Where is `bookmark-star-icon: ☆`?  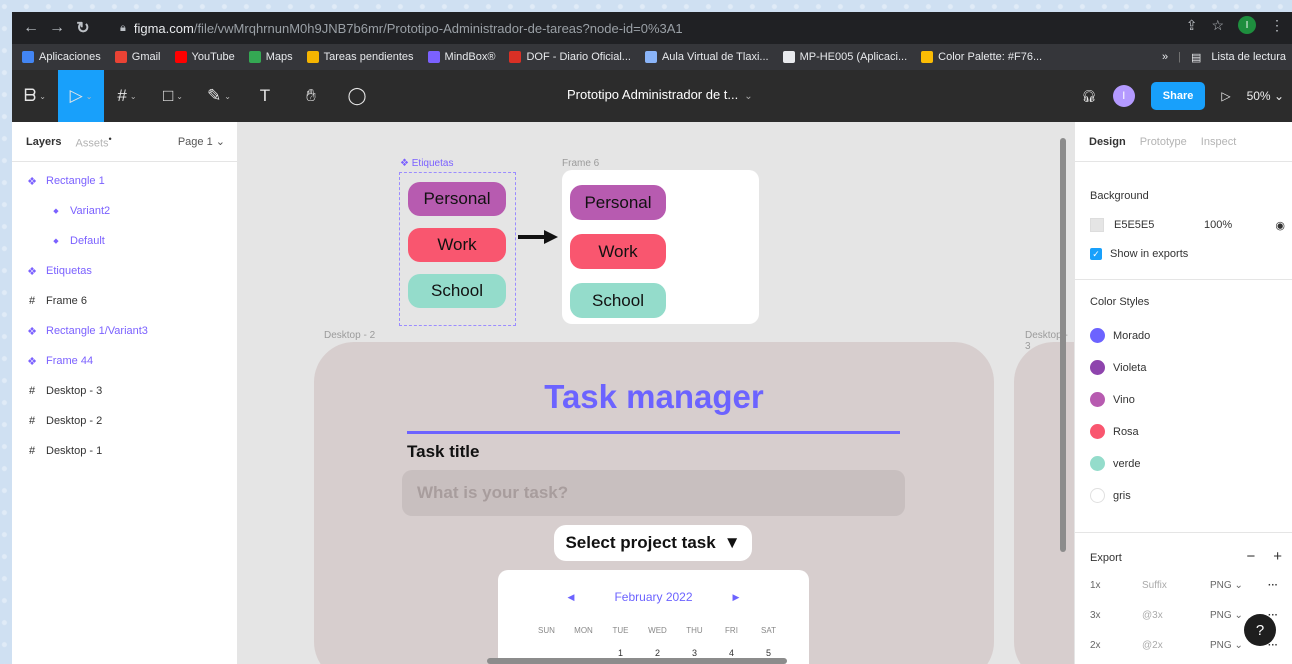
bookmark-star-icon: ☆ is located at coordinates (1217, 25).